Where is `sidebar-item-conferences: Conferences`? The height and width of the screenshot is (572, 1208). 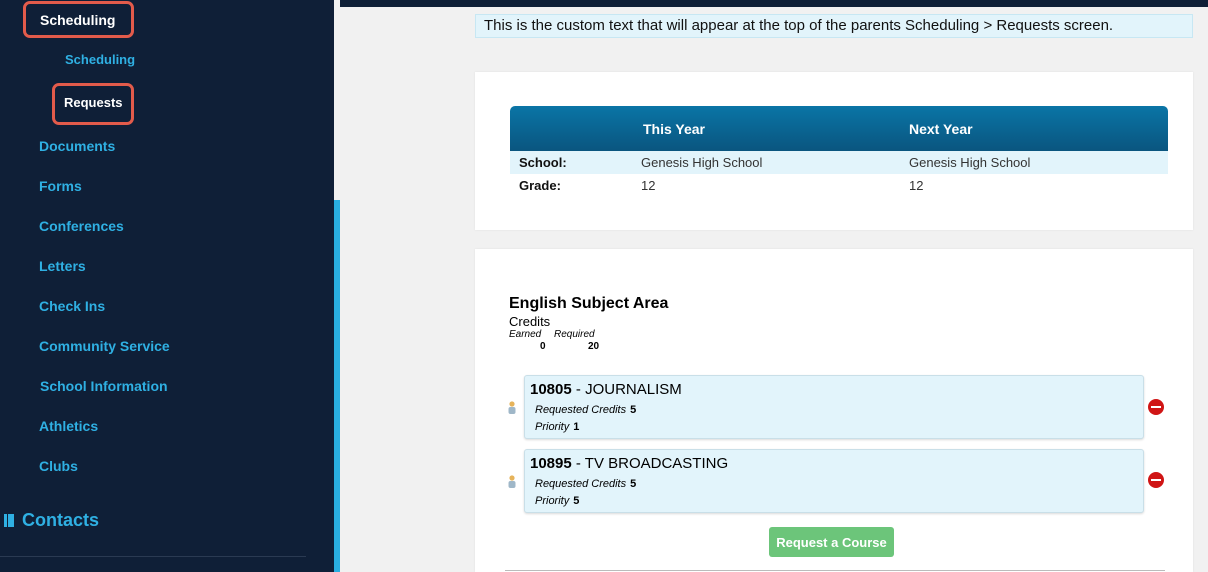 sidebar-item-conferences: Conferences is located at coordinates (81, 226).